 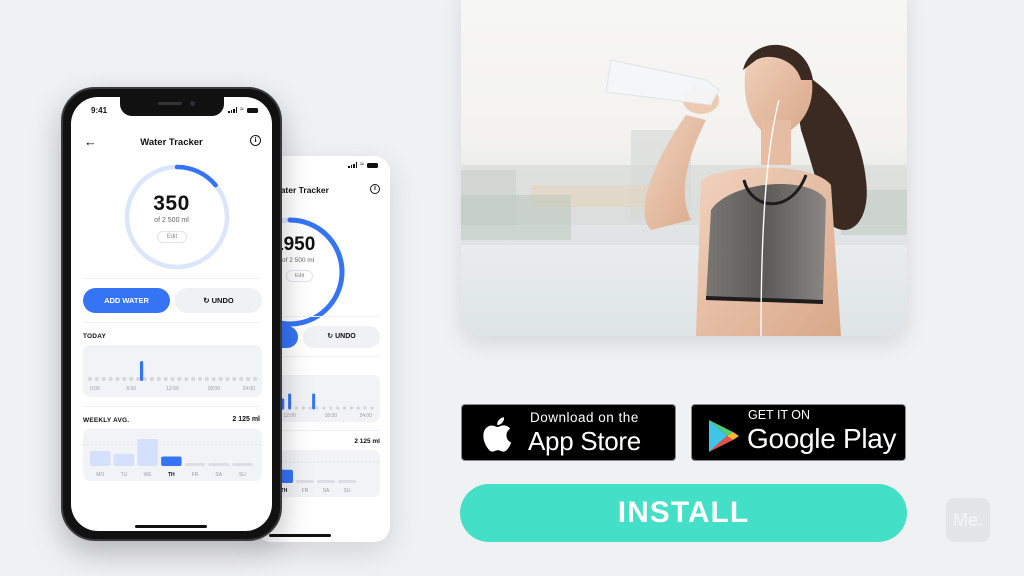 What do you see at coordinates (568, 432) in the screenshot?
I see `app-store-badge: Download on the App Store` at bounding box center [568, 432].